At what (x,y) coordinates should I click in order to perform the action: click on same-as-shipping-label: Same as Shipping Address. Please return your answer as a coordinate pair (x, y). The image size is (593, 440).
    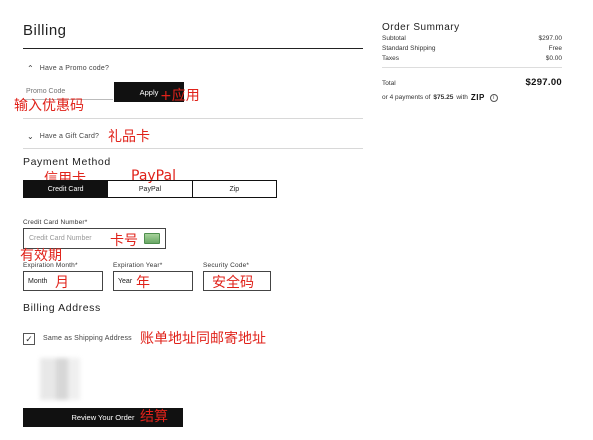
    Looking at the image, I should click on (87, 338).